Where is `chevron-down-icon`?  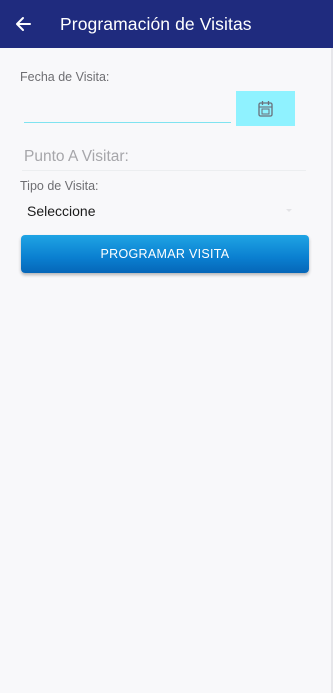
chevron-down-icon is located at coordinates (289, 210).